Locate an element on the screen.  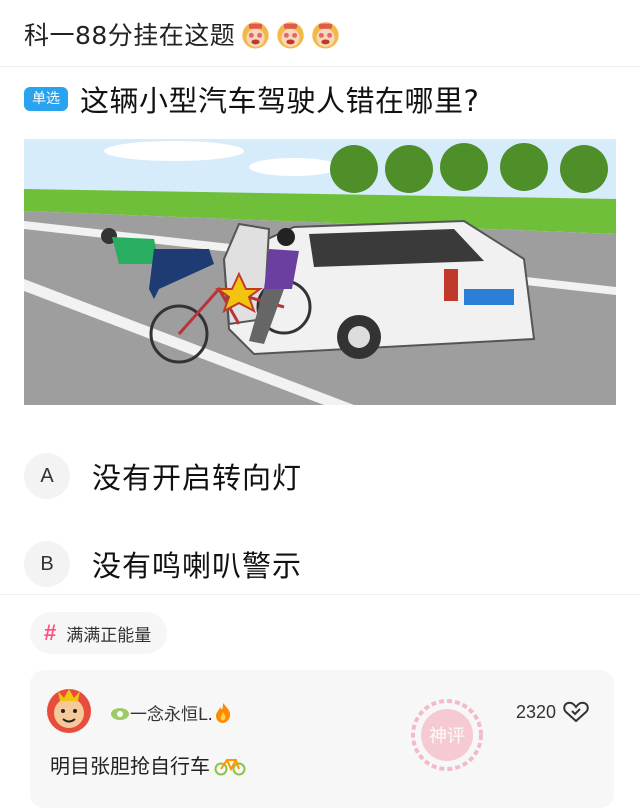
emoji-row is located at coordinates (290, 34).